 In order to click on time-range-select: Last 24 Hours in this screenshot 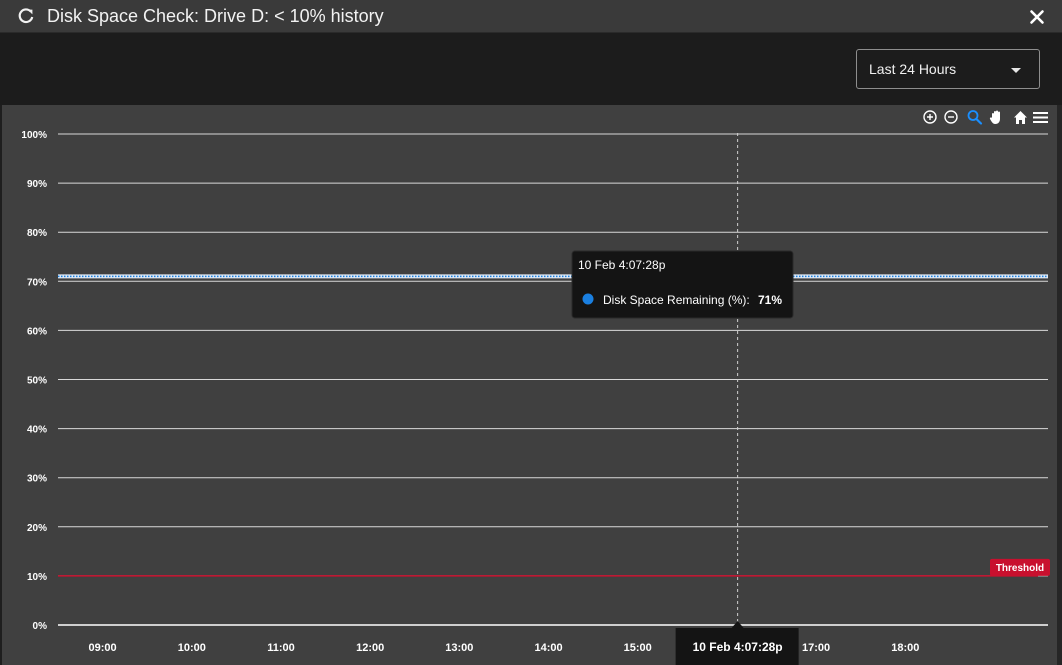, I will do `click(948, 69)`.